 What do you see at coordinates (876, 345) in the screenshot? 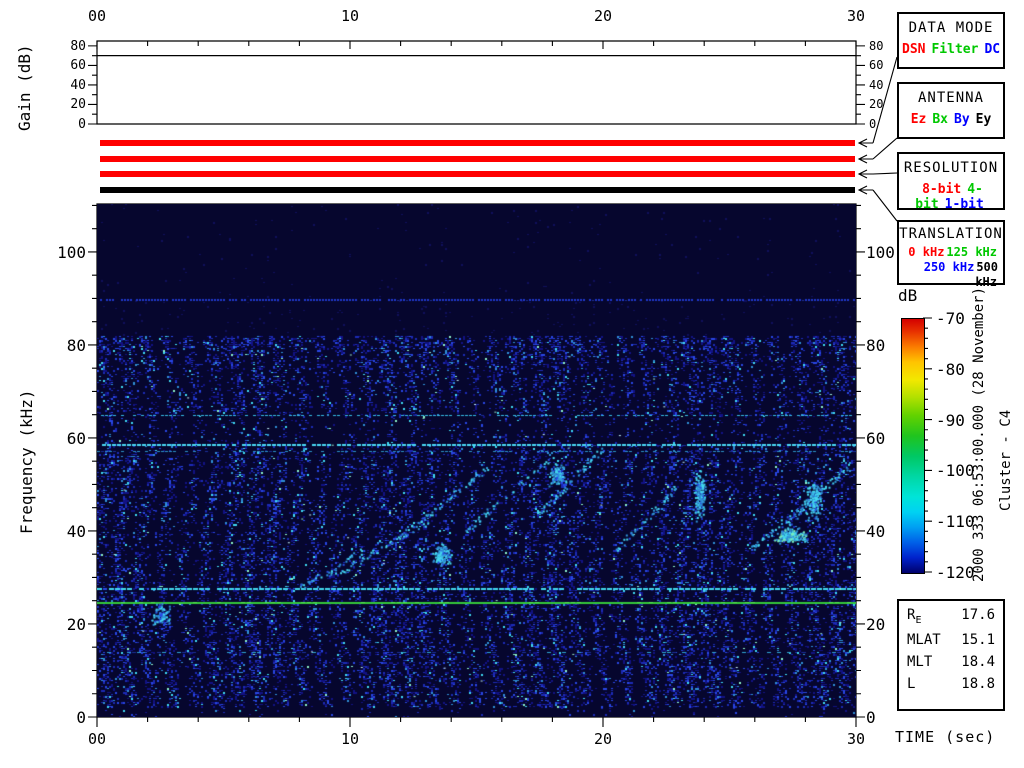
I see `freq-tick-label-right: 80` at bounding box center [876, 345].